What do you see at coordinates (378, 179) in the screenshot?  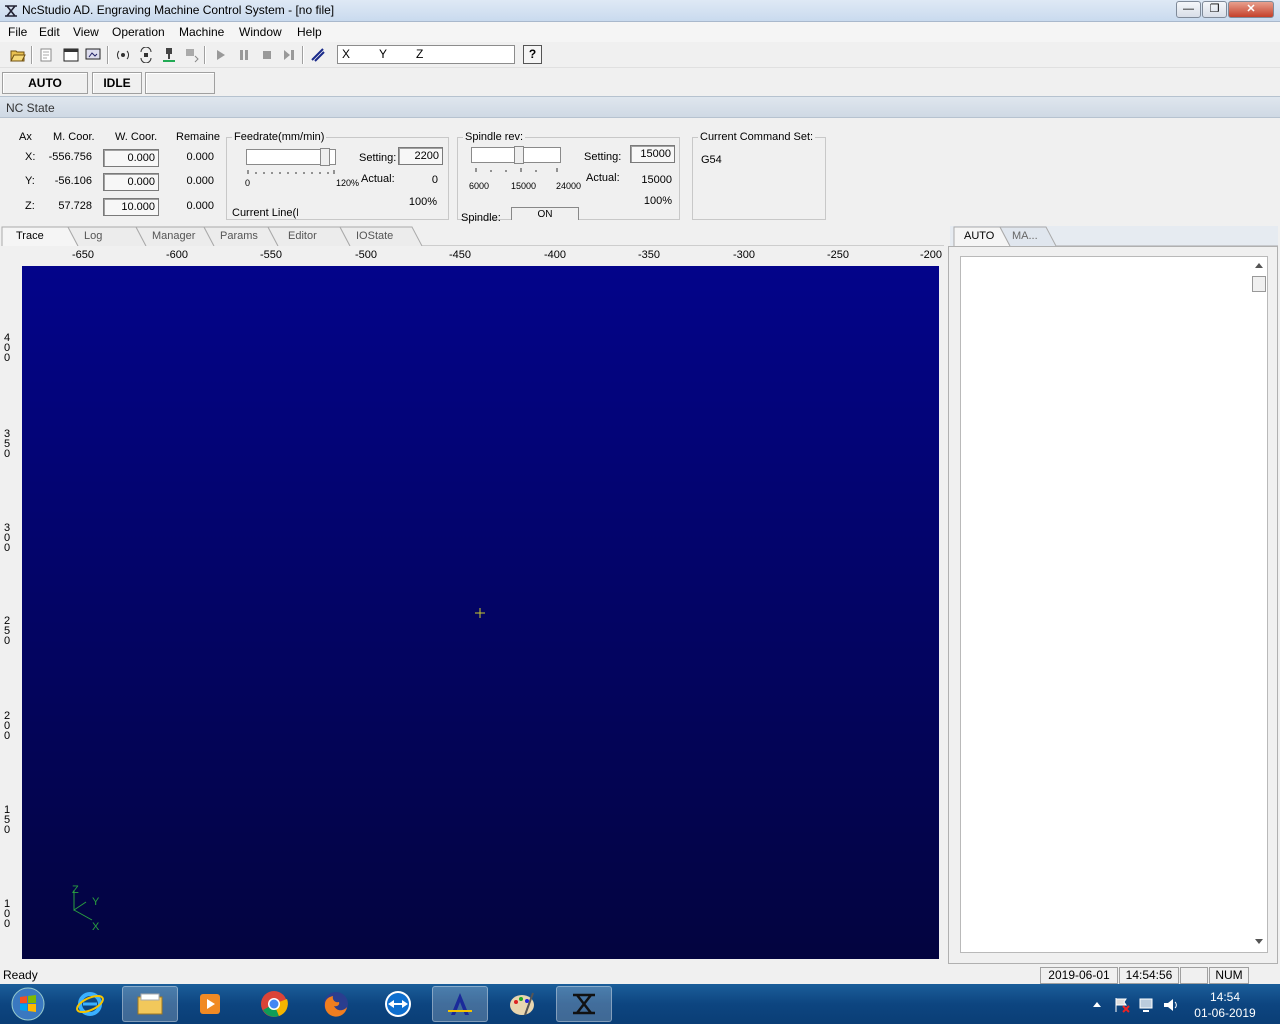 I see `feedrate-actual-label: Actual:` at bounding box center [378, 179].